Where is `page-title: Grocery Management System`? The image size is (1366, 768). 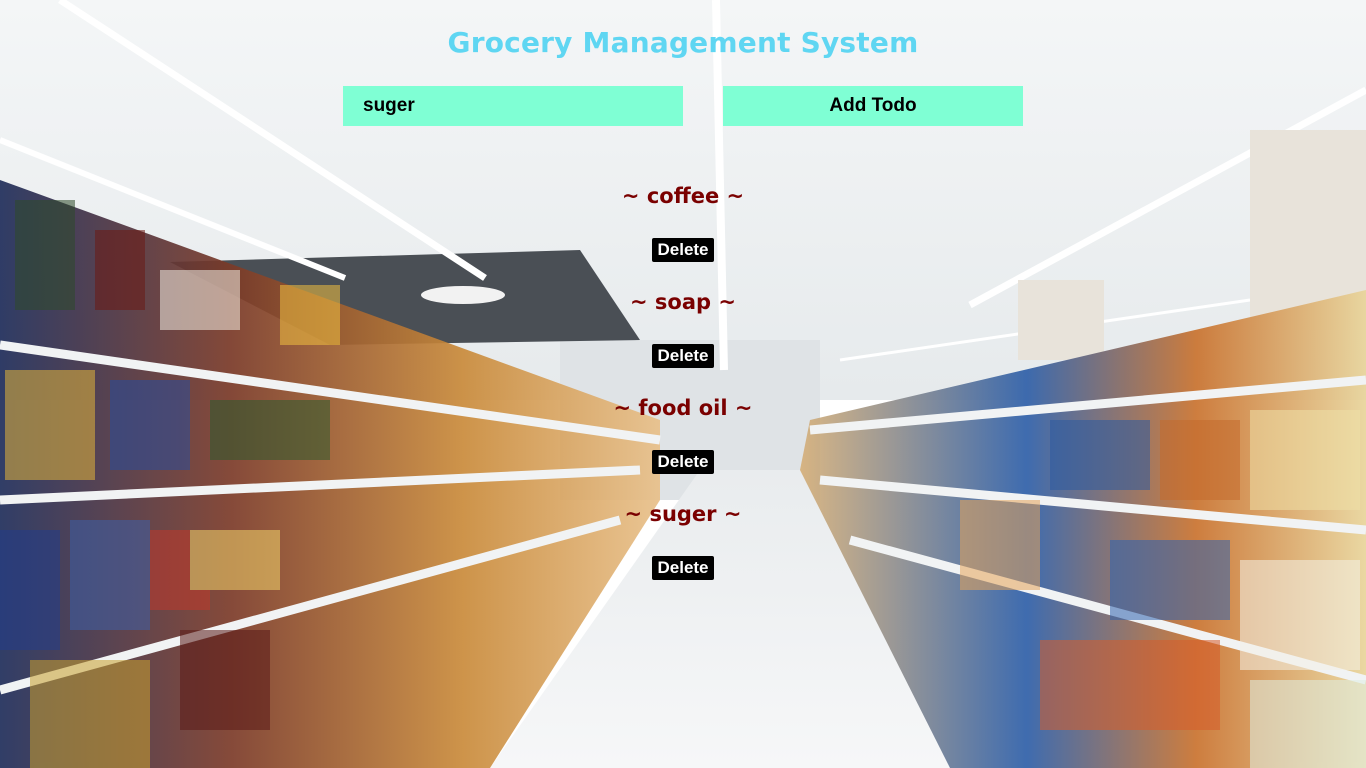 page-title: Grocery Management System is located at coordinates (683, 42).